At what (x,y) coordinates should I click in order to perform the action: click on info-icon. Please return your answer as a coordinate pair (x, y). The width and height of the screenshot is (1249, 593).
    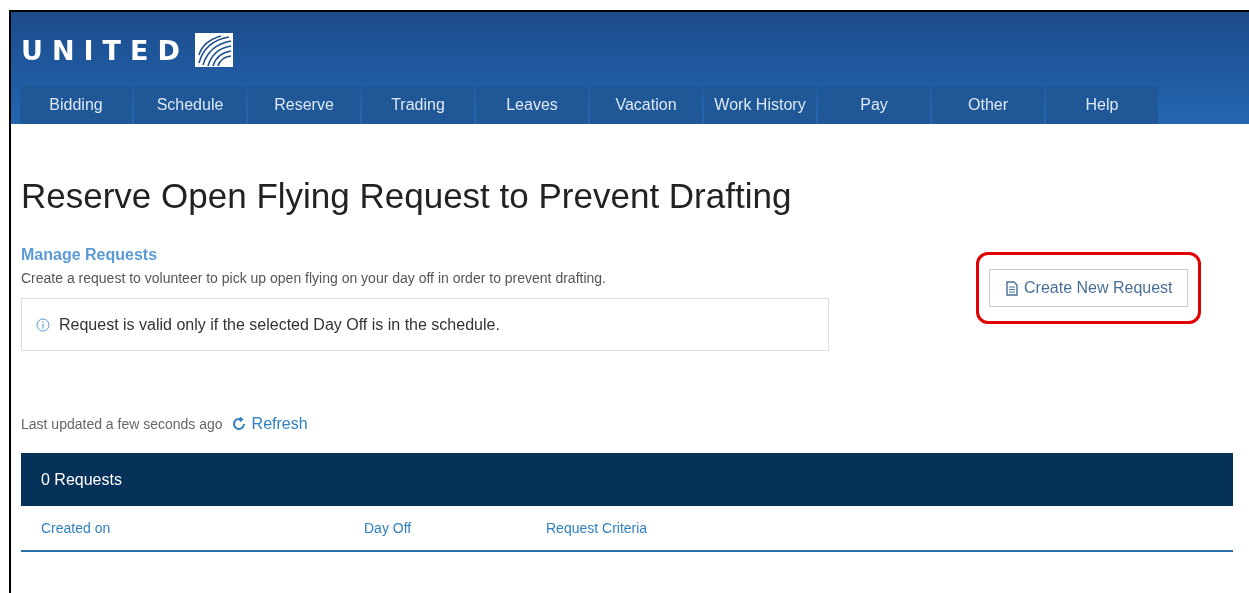
    Looking at the image, I should click on (43, 324).